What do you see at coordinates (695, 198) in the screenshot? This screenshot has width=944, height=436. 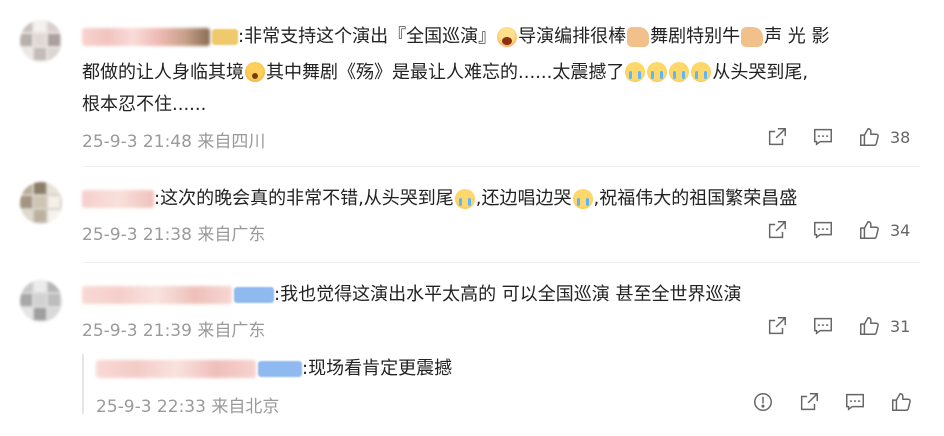 I see `comment-text: ,祝福伟大的祖国繁荣昌盛` at bounding box center [695, 198].